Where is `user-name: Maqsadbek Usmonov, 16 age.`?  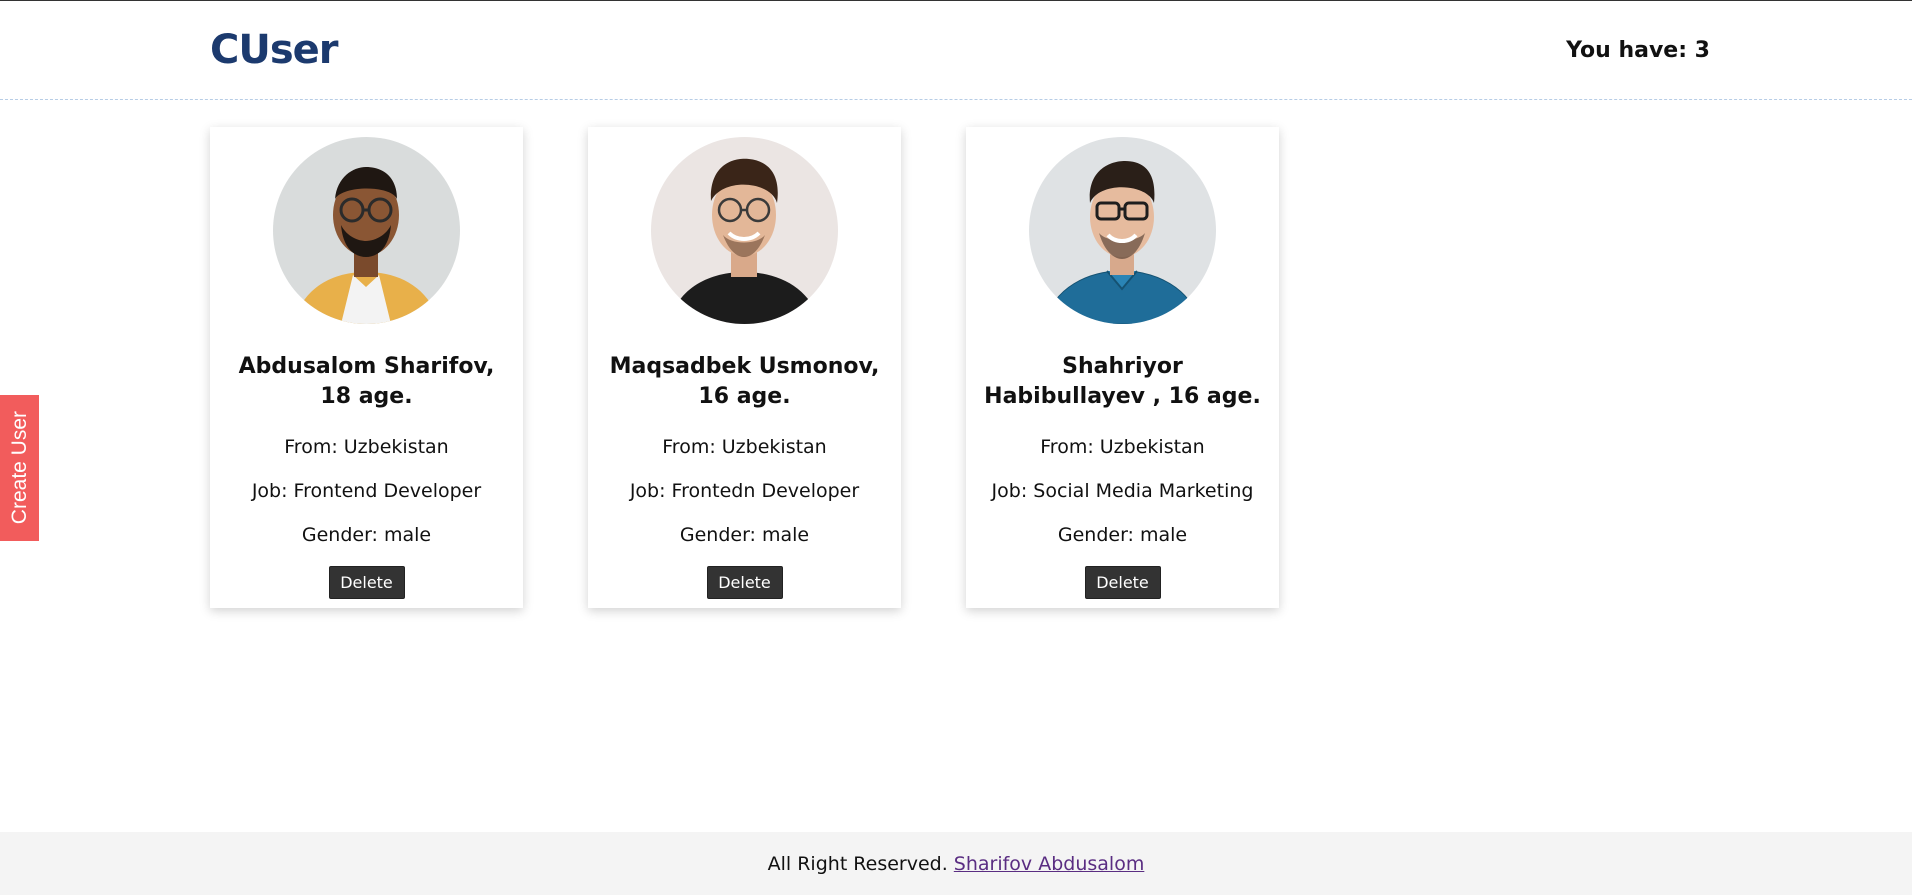
user-name: Maqsadbek Usmonov, 16 age. is located at coordinates (744, 381).